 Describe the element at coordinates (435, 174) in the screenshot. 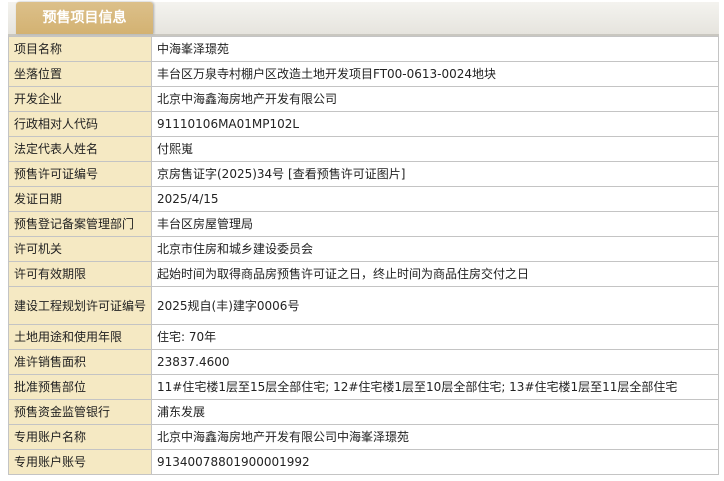

I see `field-value: 京房售证字(2025)34号 [查看预售许可证图片]` at that location.